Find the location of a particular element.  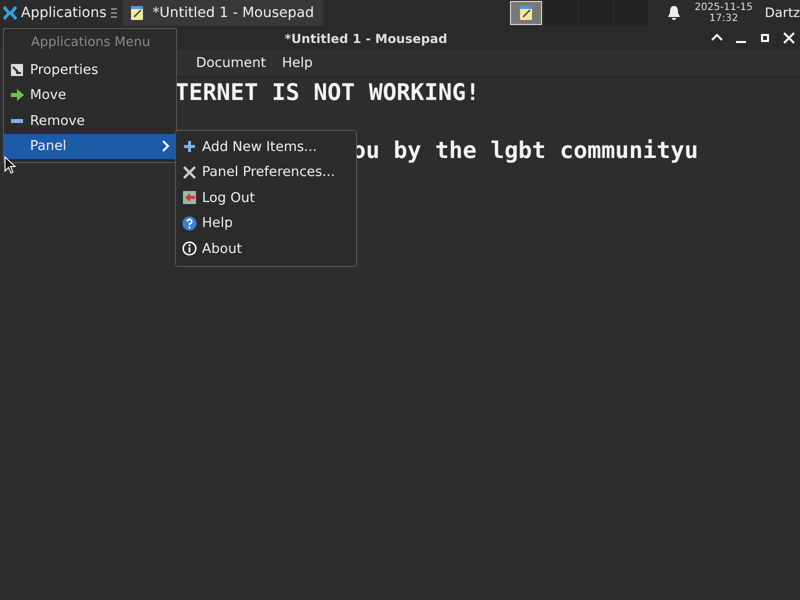

info-icon is located at coordinates (189, 248).